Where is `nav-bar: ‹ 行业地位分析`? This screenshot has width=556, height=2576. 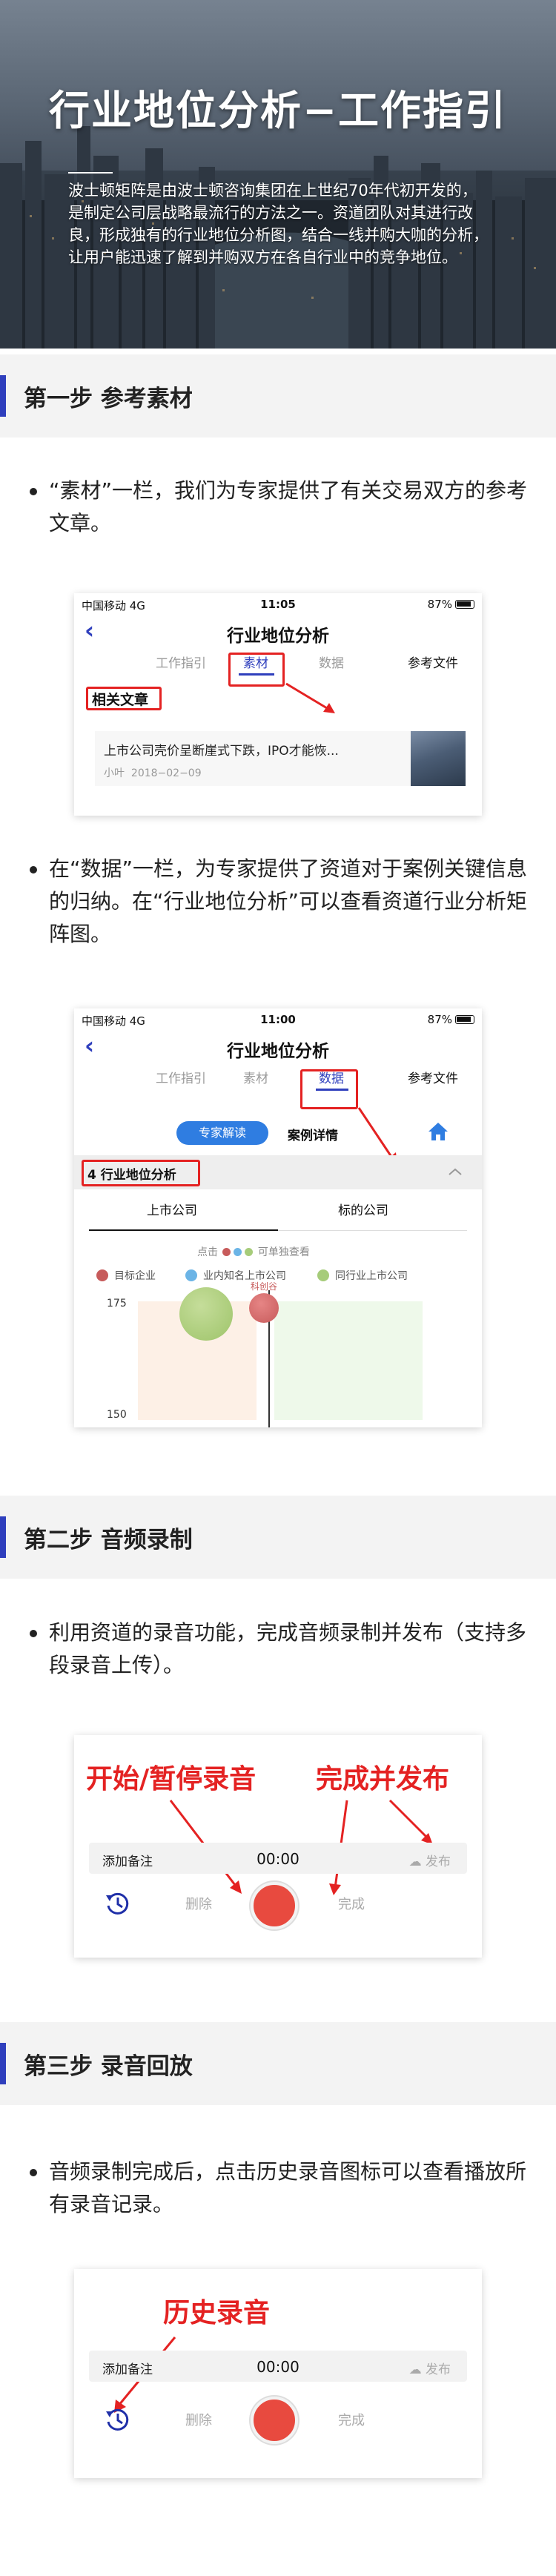 nav-bar: ‹ 行业地位分析 is located at coordinates (278, 1045).